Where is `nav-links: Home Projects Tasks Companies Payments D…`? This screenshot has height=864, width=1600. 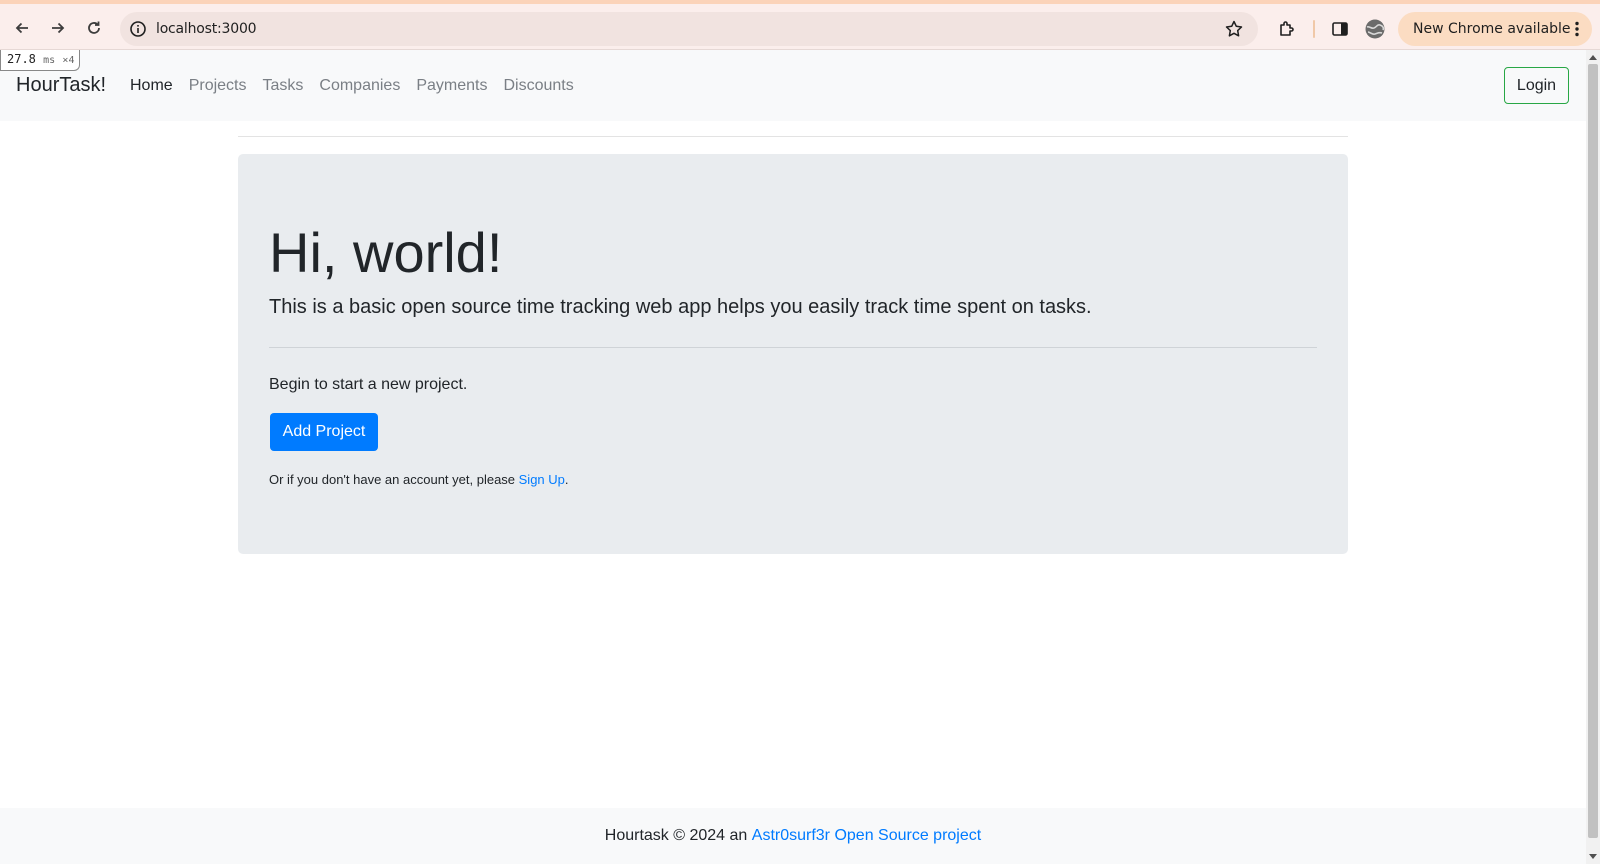
nav-links: Home Projects Tasks Companies Payments D… is located at coordinates (360, 86).